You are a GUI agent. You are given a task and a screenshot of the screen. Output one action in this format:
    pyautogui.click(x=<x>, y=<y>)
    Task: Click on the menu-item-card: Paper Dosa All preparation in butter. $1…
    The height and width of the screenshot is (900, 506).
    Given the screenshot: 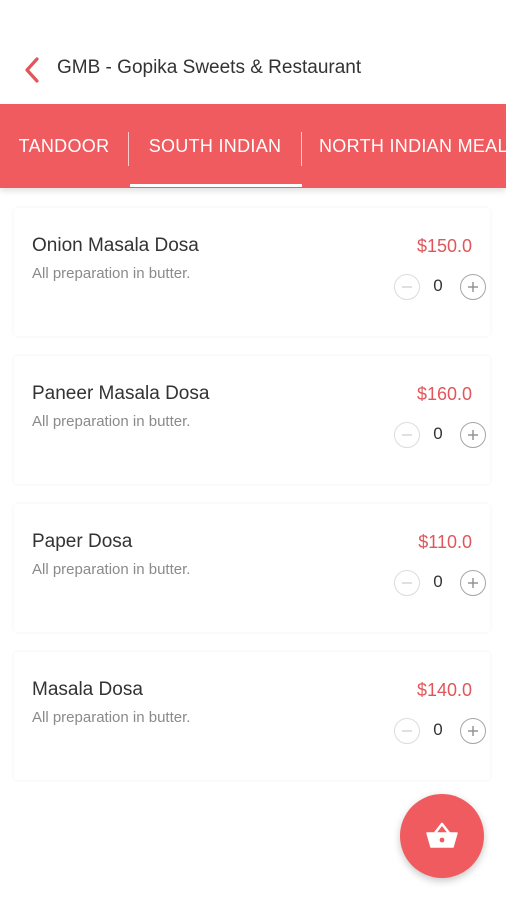 What is the action you would take?
    pyautogui.click(x=252, y=568)
    